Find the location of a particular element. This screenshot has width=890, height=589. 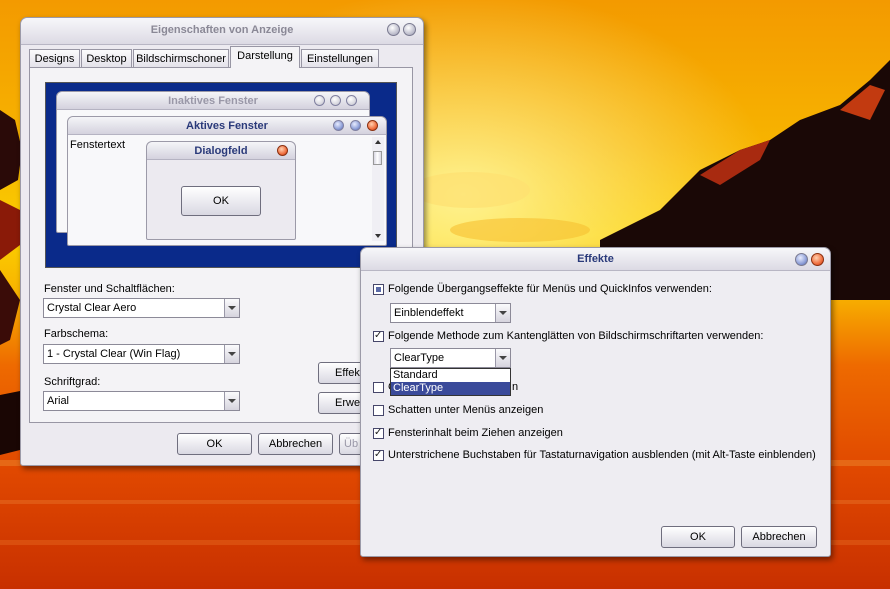

font-size-label: Schriftgrad: is located at coordinates (72, 382).